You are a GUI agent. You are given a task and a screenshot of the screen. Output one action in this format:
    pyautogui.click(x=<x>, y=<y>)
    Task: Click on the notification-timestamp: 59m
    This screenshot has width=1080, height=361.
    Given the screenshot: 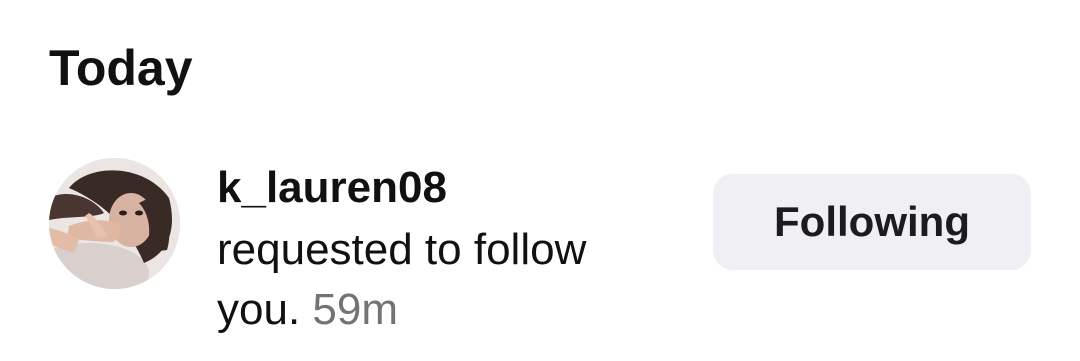 What is the action you would take?
    pyautogui.click(x=355, y=309)
    